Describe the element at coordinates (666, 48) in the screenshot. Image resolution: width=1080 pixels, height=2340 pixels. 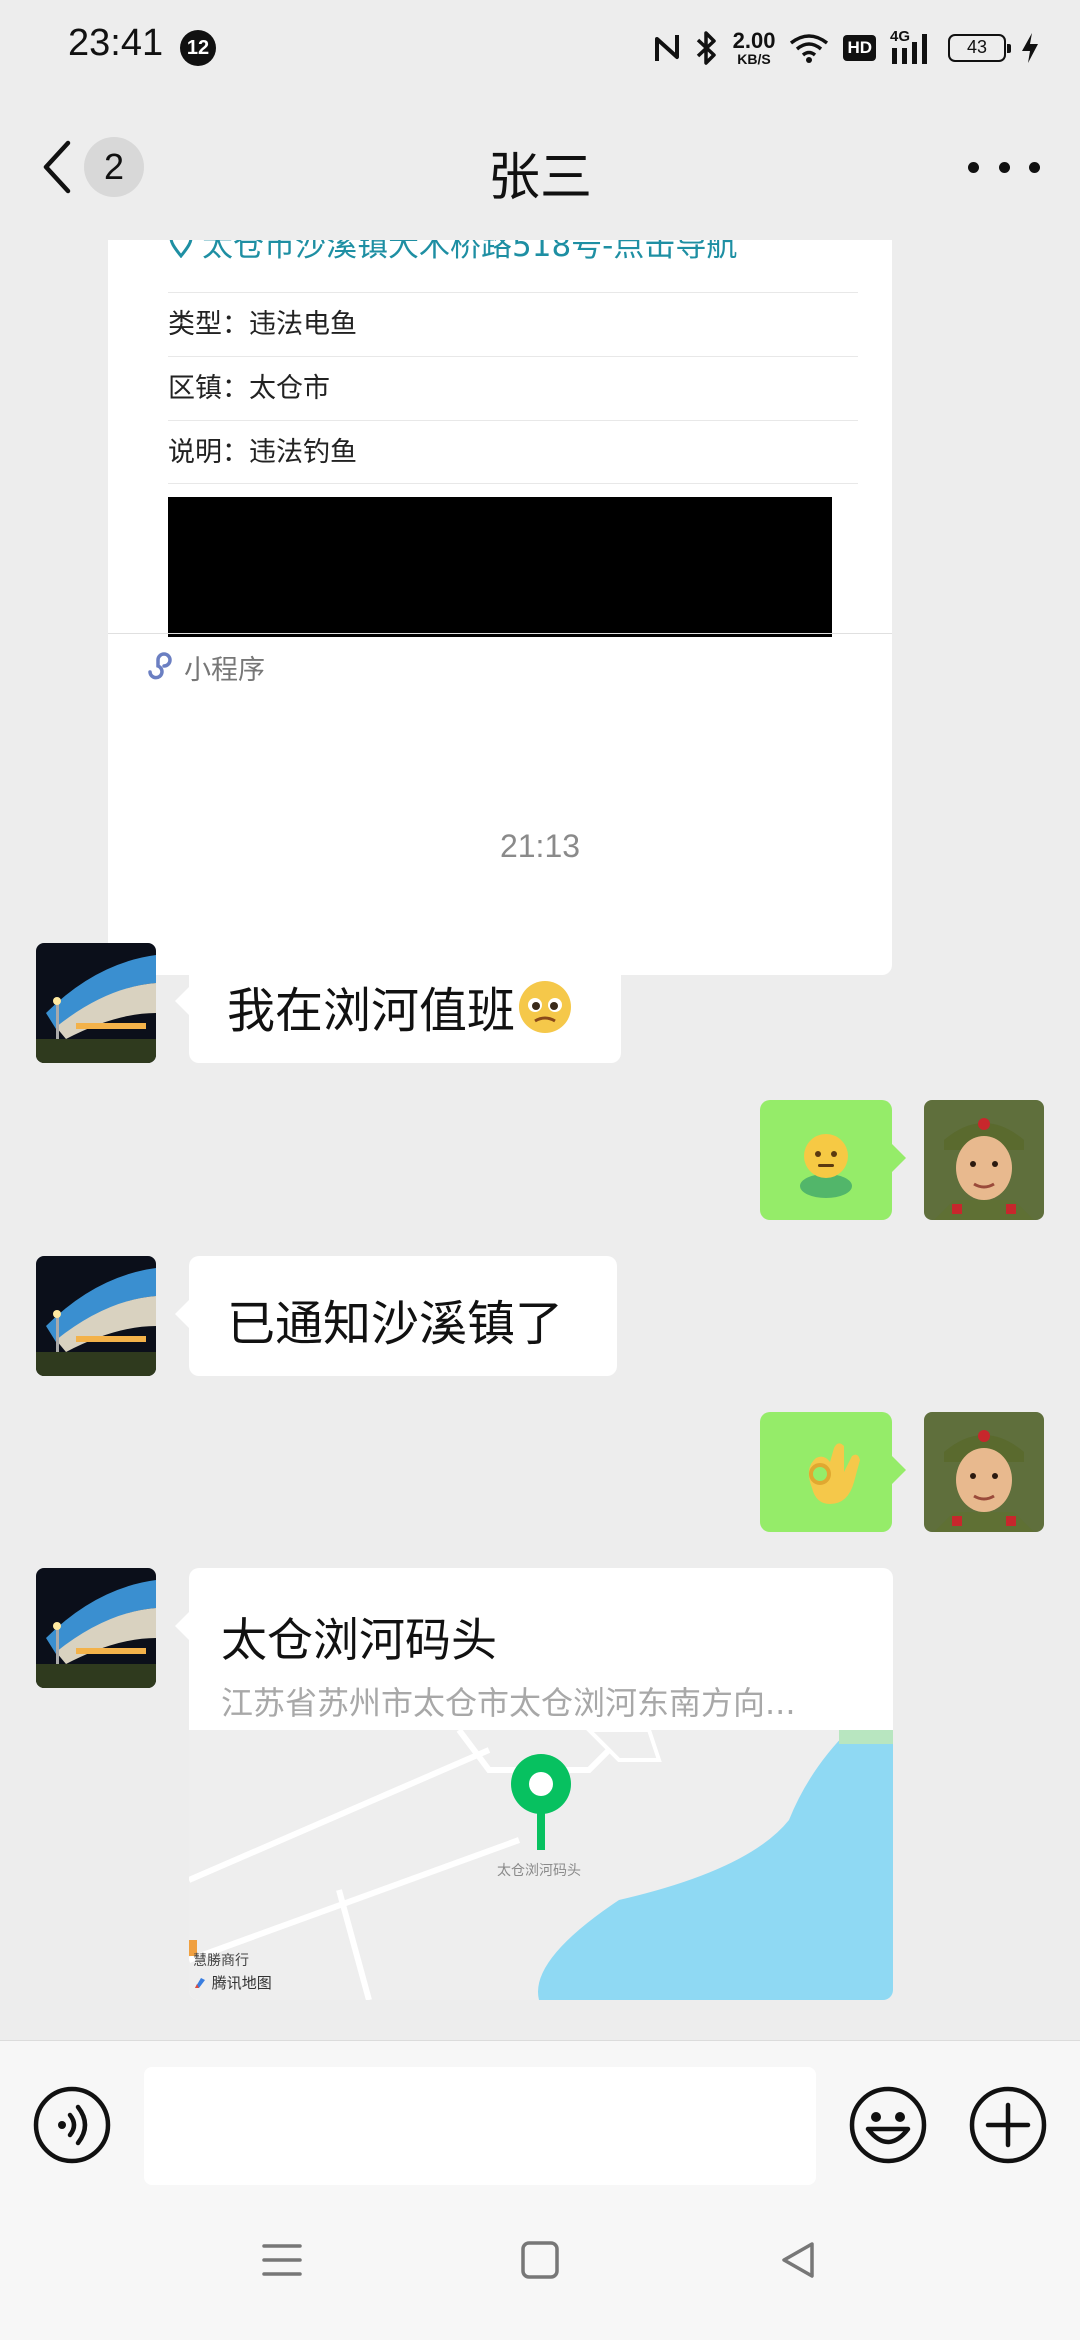
I see `nfc-icon` at that location.